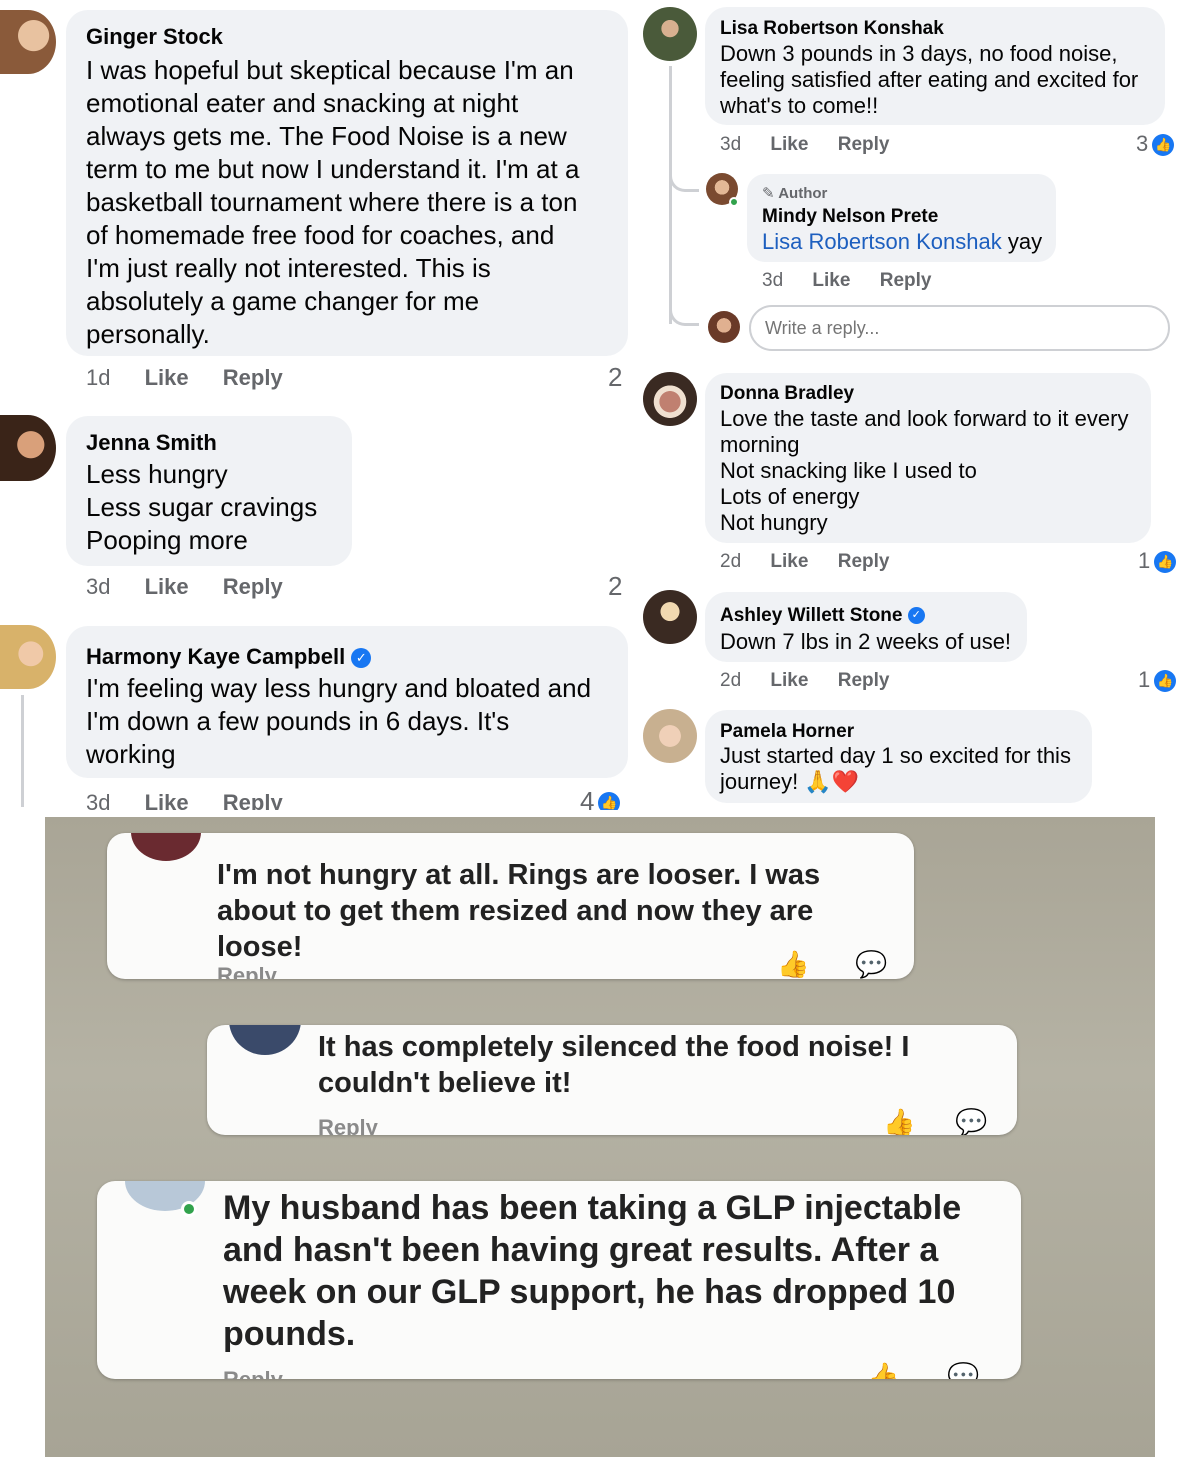  I want to click on comment-author: Lisa Robertson Konshak, so click(832, 29).